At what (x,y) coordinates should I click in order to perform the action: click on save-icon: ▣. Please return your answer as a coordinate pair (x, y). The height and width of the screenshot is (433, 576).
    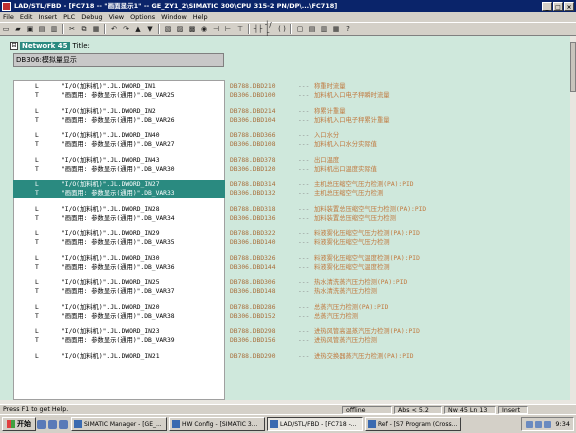
    Looking at the image, I should click on (30, 29).